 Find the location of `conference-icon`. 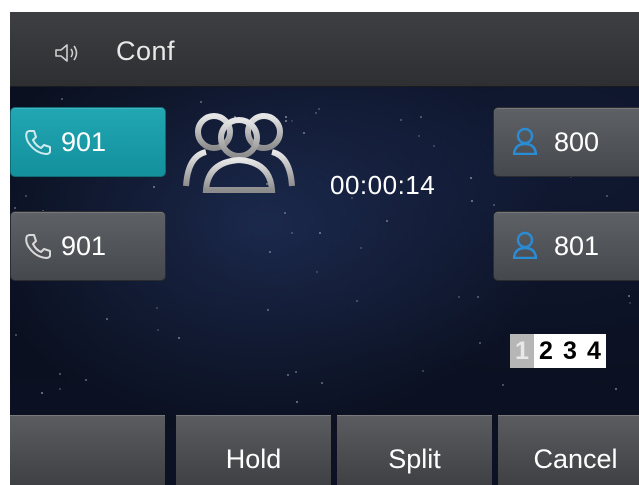

conference-icon is located at coordinates (239, 153).